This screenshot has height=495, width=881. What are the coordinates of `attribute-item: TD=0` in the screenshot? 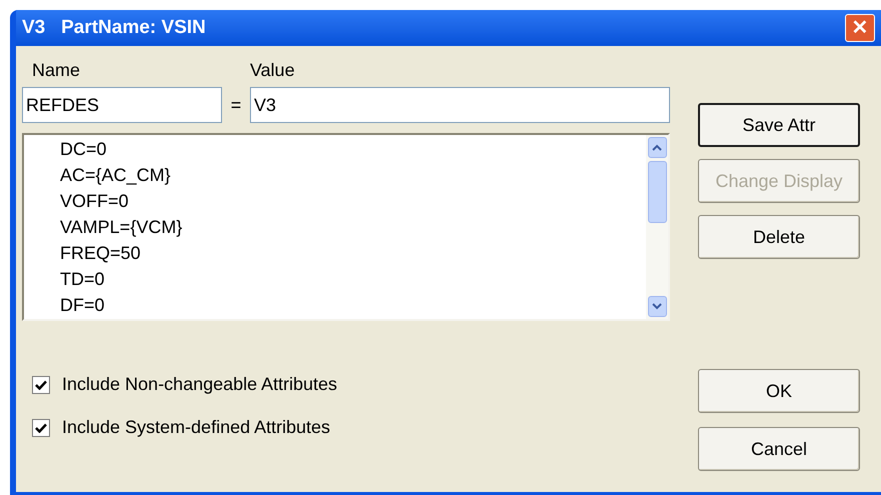 It's located at (353, 279).